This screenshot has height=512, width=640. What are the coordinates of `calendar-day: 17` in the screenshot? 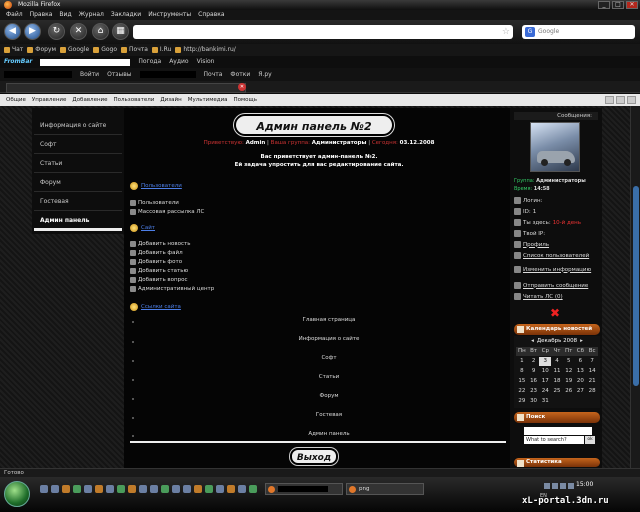 It's located at (545, 381).